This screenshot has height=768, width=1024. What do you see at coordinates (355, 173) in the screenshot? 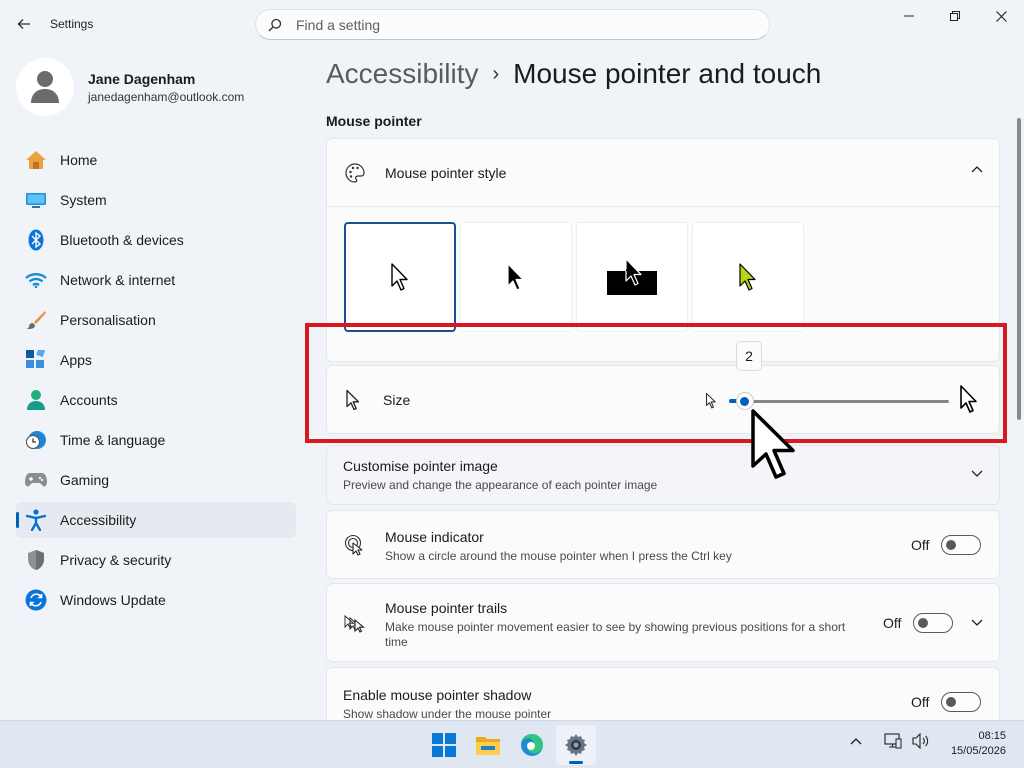
I see `palette-icon` at bounding box center [355, 173].